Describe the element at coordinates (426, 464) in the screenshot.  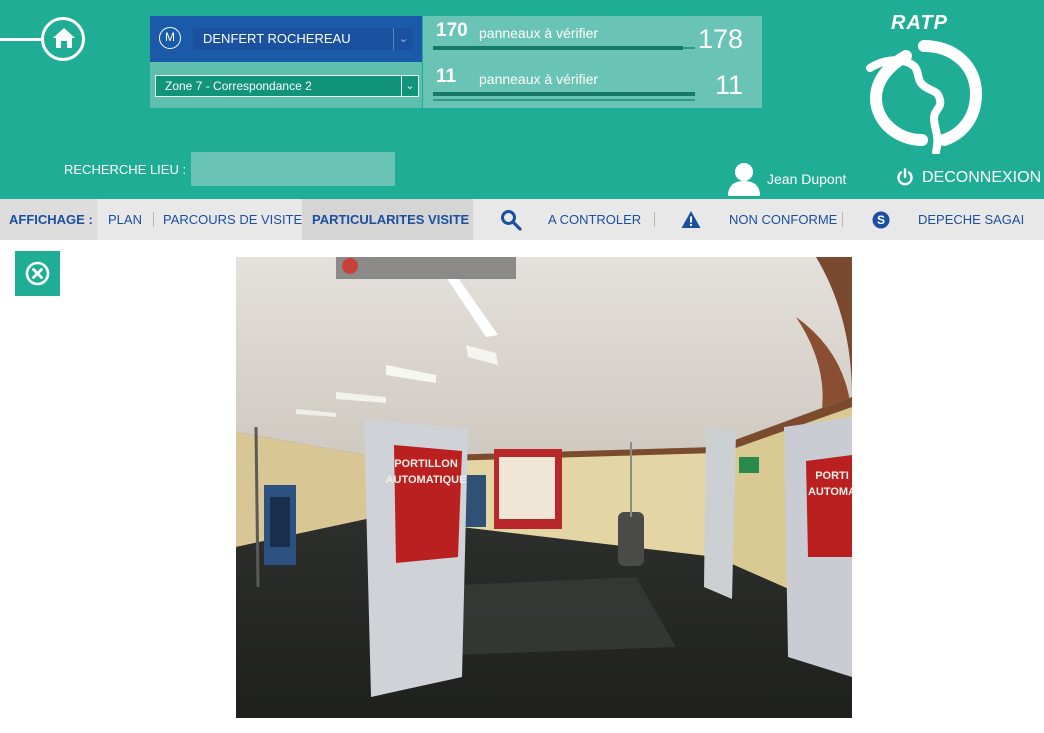
I see `photo-sign-left-line1: PORTILLON` at that location.